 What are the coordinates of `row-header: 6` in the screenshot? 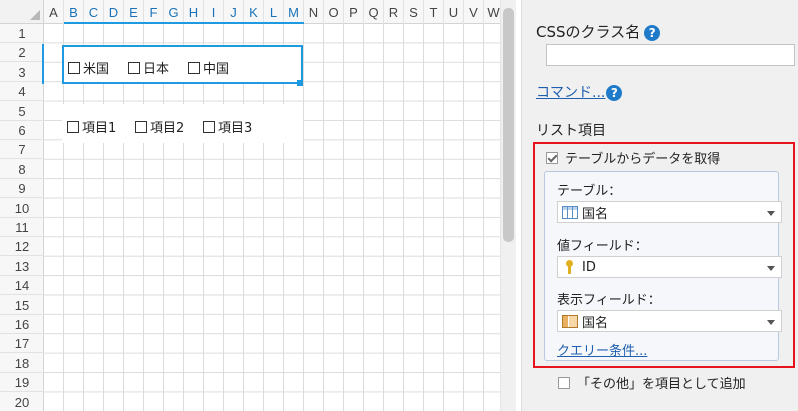 It's located at (22, 130).